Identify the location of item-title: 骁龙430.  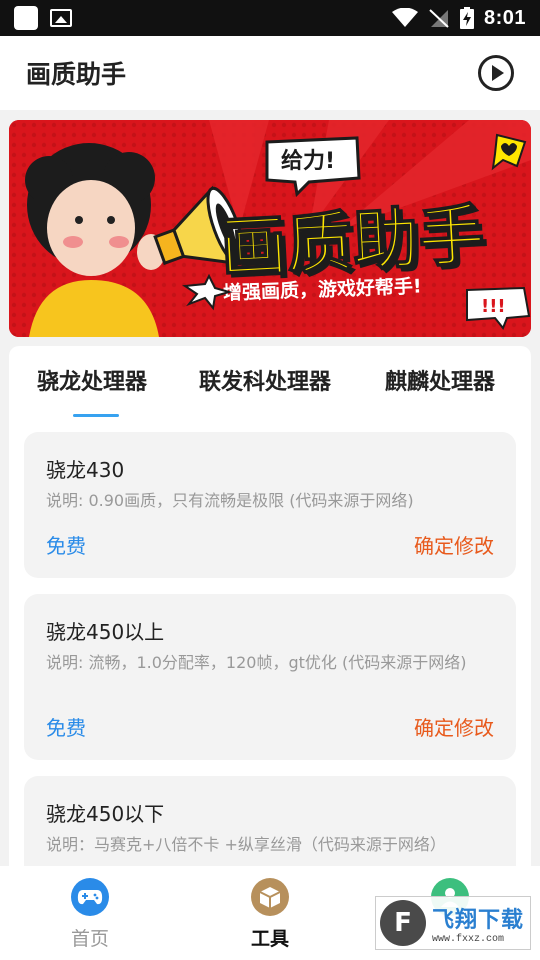
(85, 470).